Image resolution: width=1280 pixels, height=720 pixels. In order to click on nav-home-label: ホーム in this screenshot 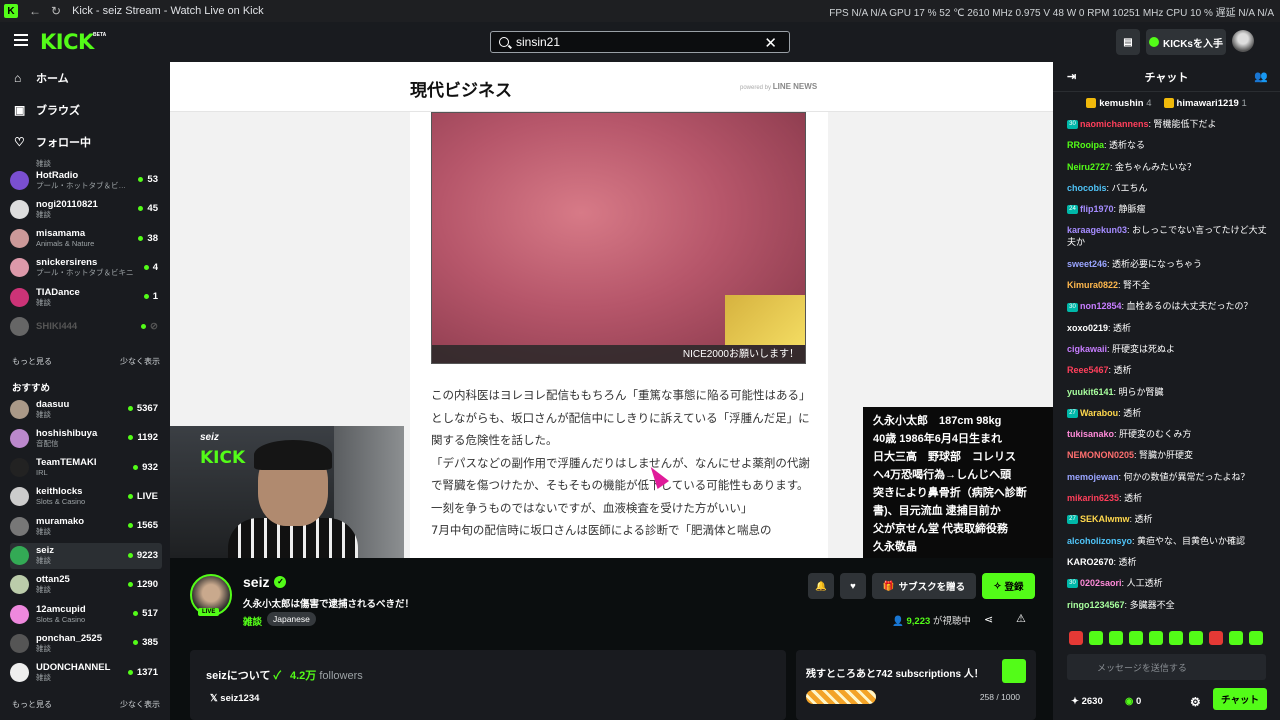, I will do `click(52, 79)`.